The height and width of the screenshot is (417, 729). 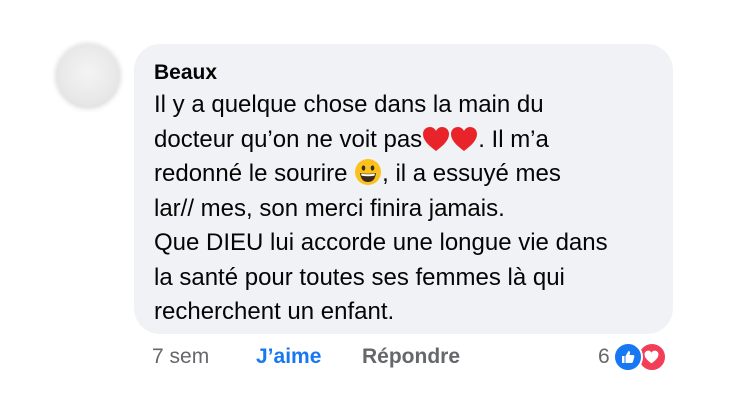 What do you see at coordinates (180, 356) in the screenshot?
I see `comment-timestamp: 7 sem` at bounding box center [180, 356].